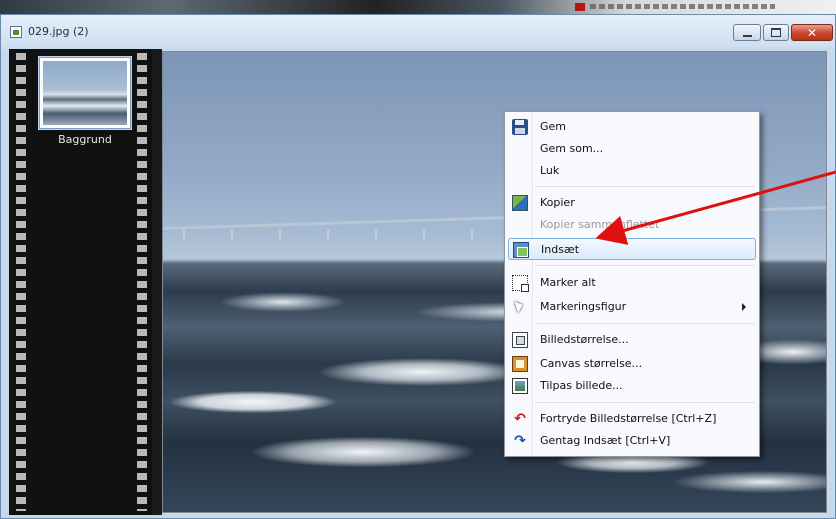 The height and width of the screenshot is (519, 836). What do you see at coordinates (600, 224) in the screenshot?
I see `menu-item-label: Kopier sammenflettet` at bounding box center [600, 224].